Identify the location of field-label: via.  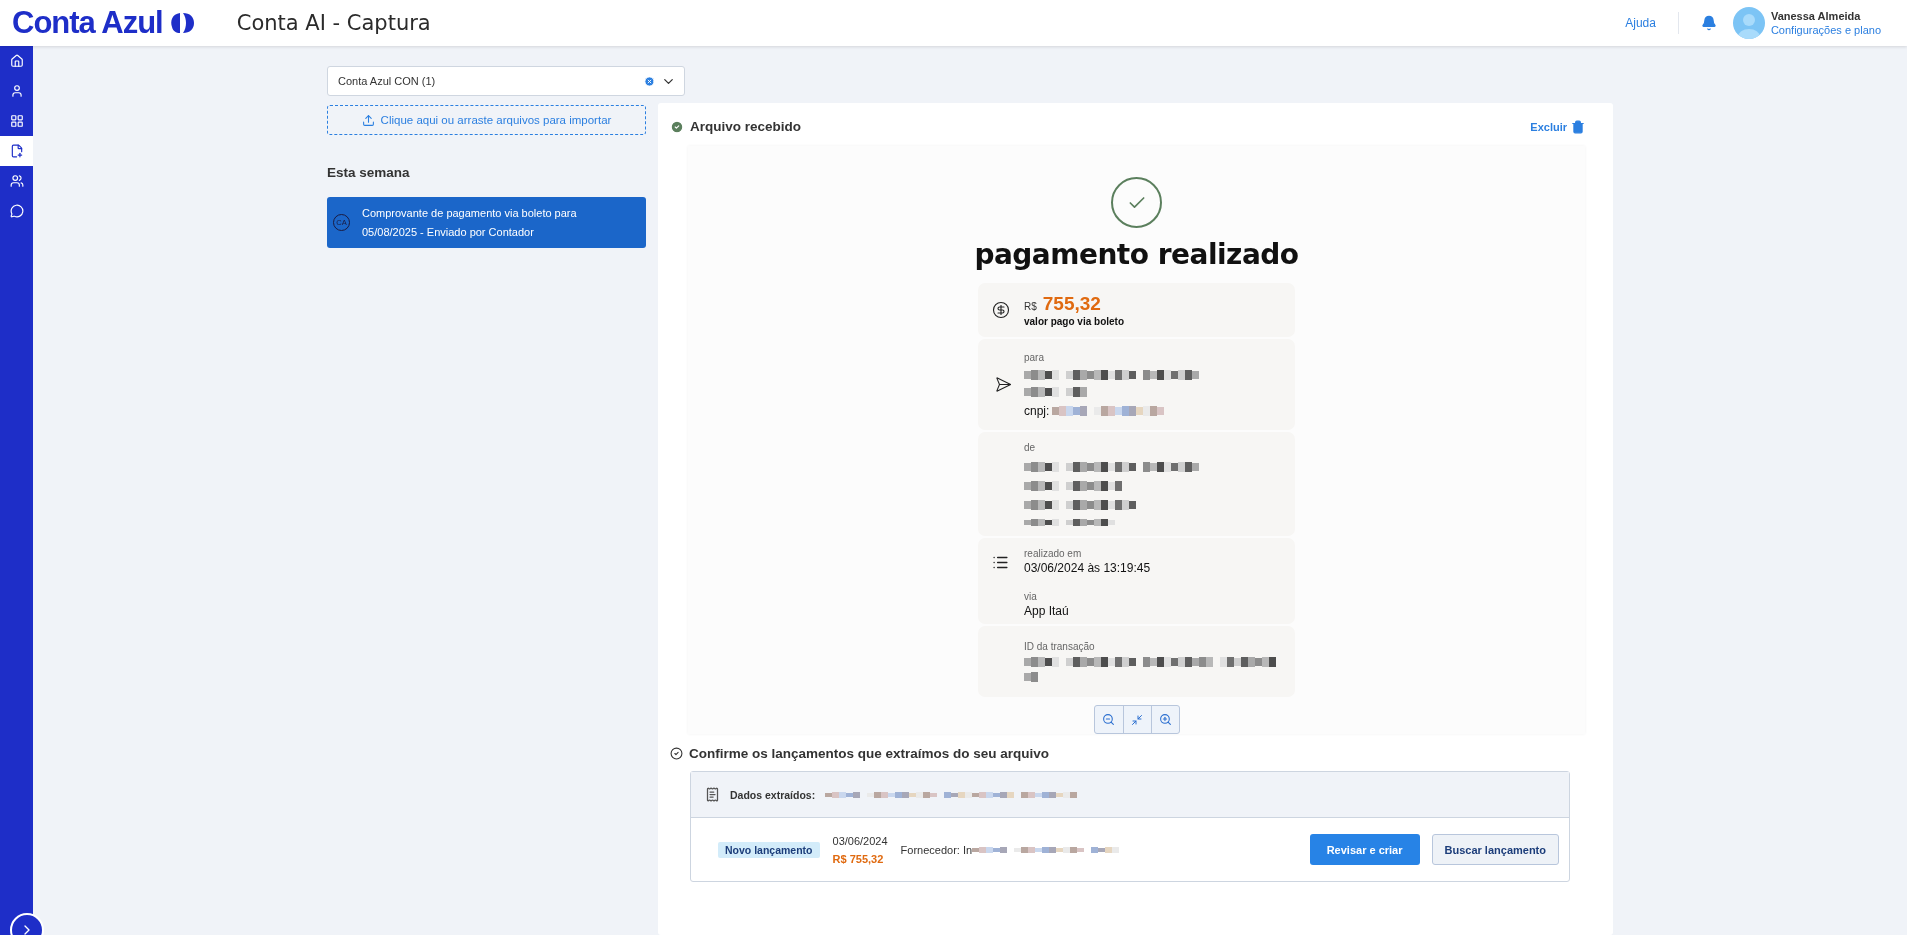
(1031, 596).